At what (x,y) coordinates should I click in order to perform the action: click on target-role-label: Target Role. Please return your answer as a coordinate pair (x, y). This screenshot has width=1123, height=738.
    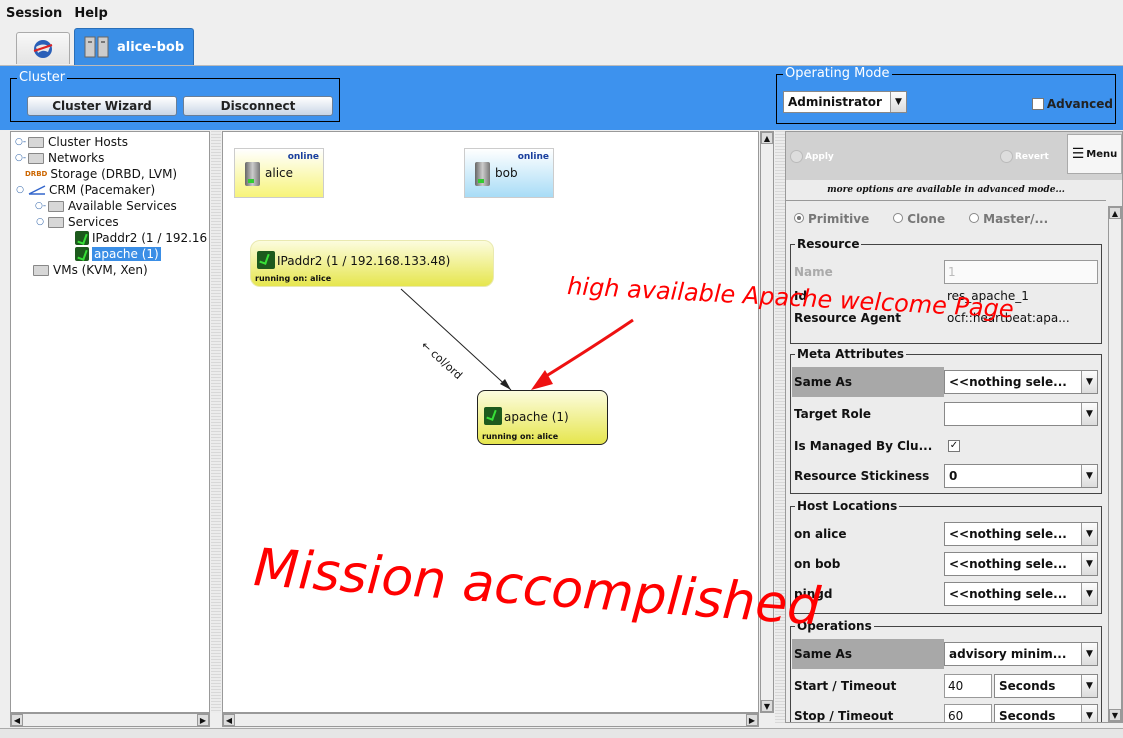
    Looking at the image, I should click on (833, 414).